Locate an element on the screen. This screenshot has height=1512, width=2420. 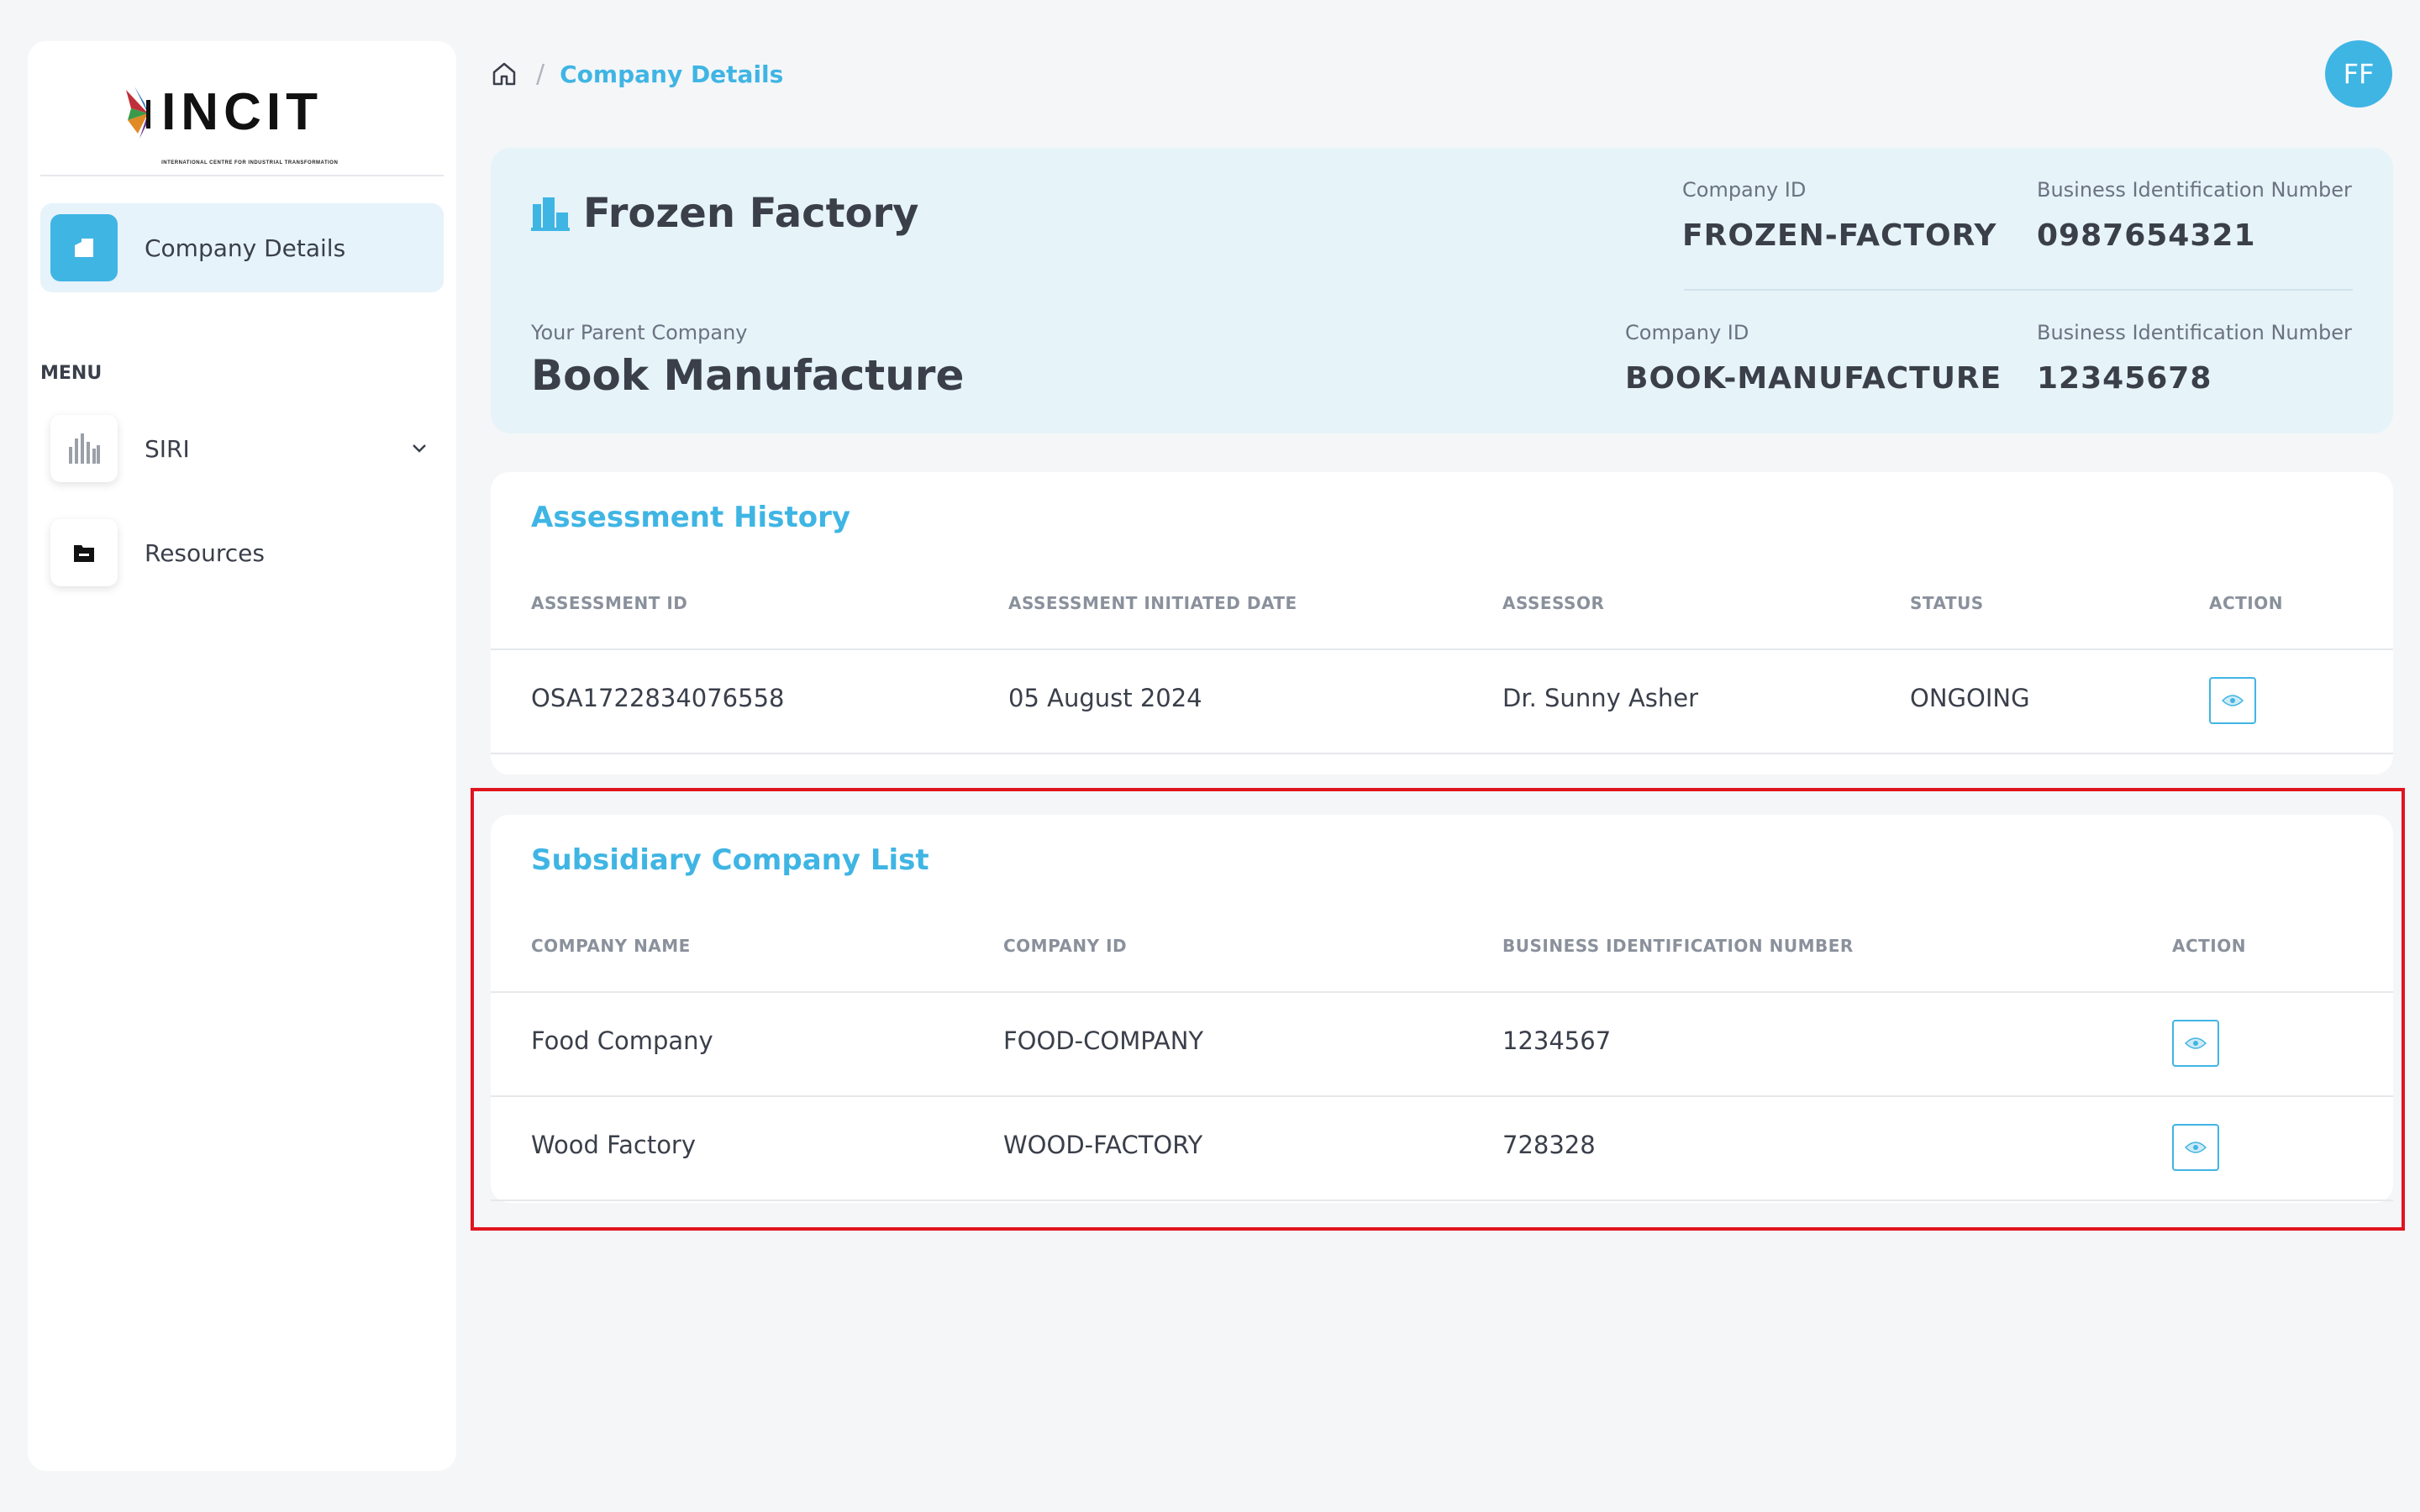
parent-bin-label: Business Identification Number is located at coordinates (2194, 332).